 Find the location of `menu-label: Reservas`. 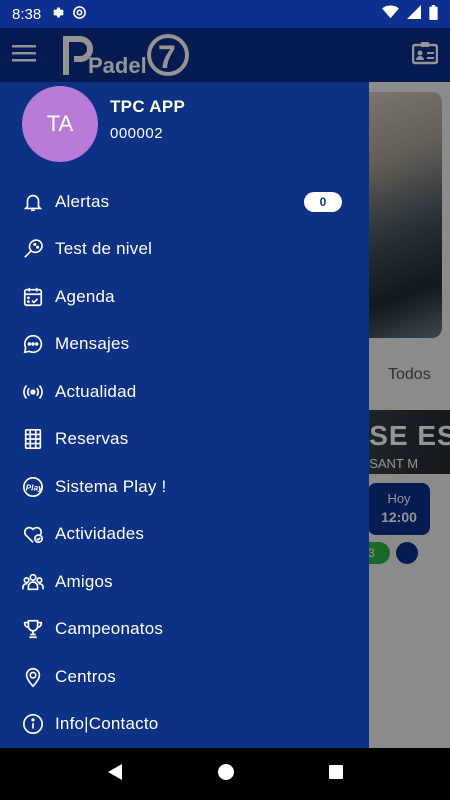

menu-label: Reservas is located at coordinates (92, 439).